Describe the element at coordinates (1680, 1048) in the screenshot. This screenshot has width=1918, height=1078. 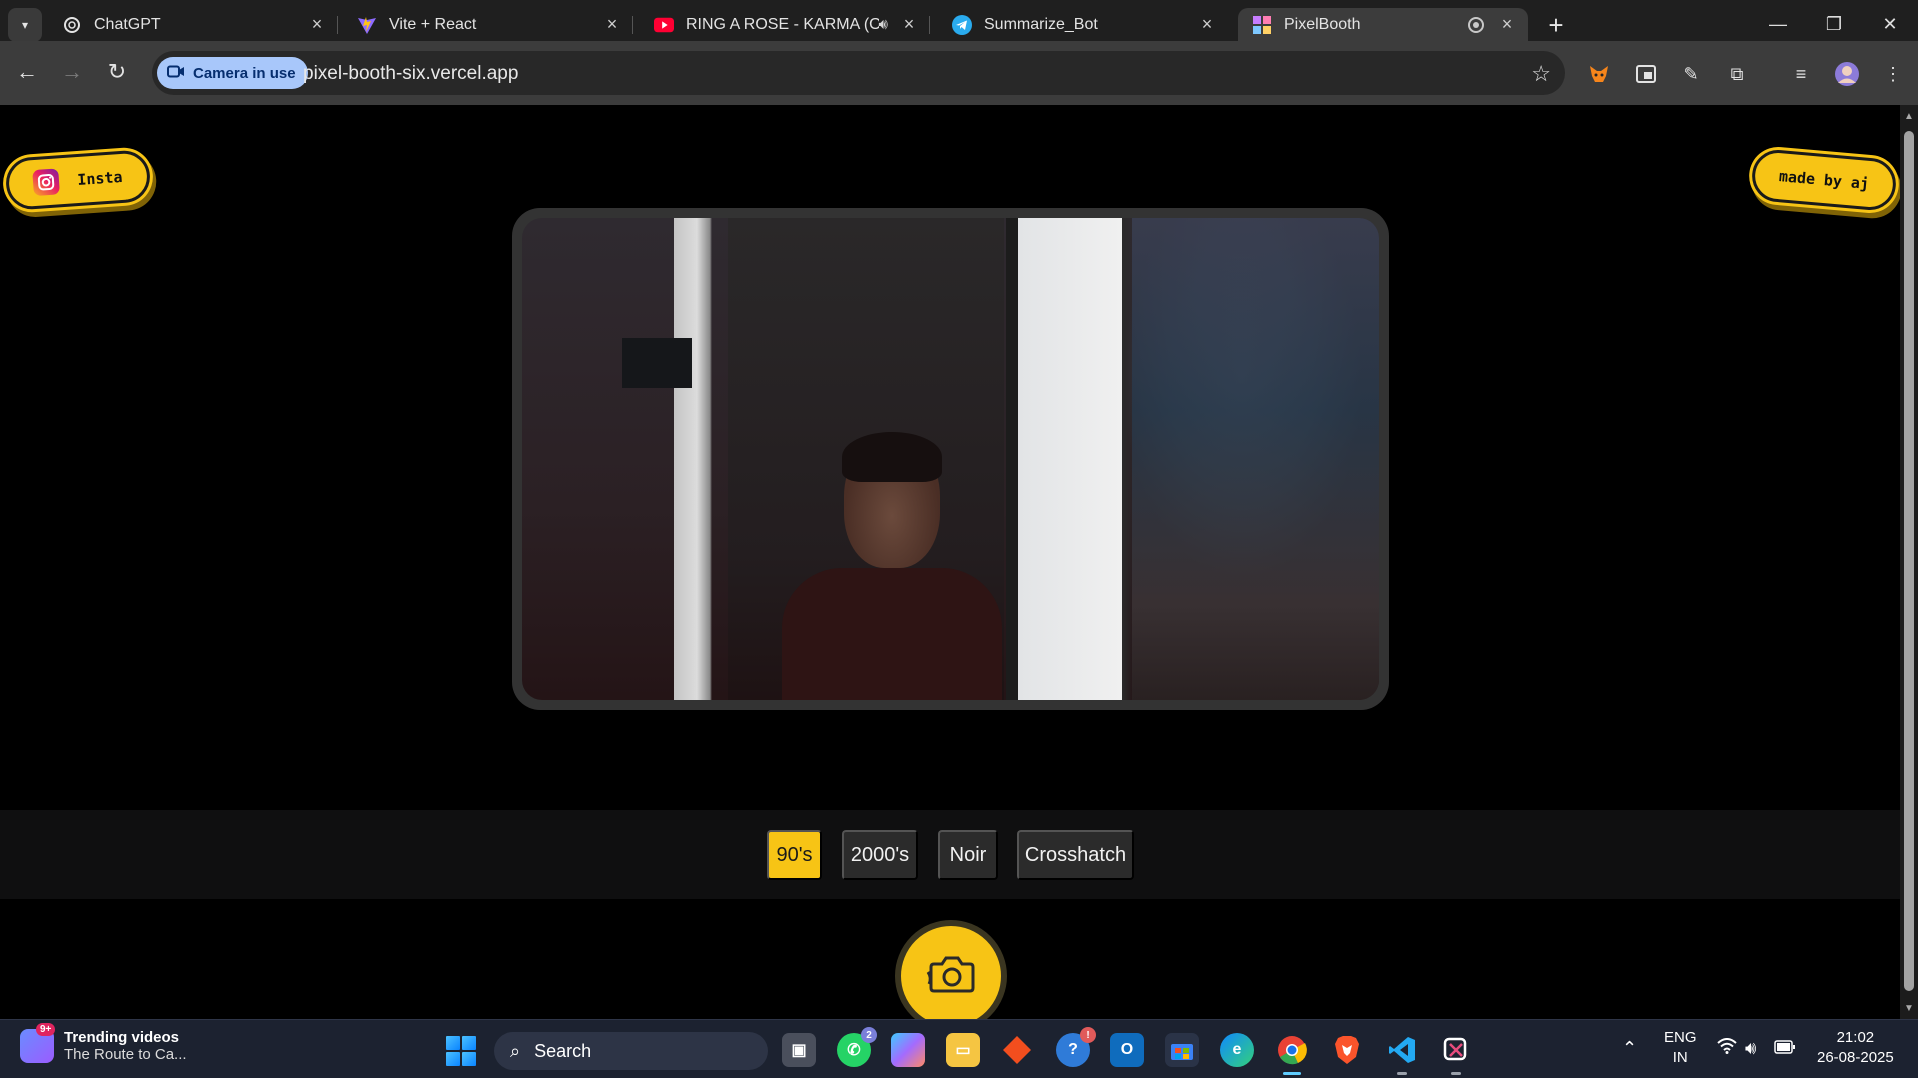
I see `language-indicator: ENG IN` at that location.